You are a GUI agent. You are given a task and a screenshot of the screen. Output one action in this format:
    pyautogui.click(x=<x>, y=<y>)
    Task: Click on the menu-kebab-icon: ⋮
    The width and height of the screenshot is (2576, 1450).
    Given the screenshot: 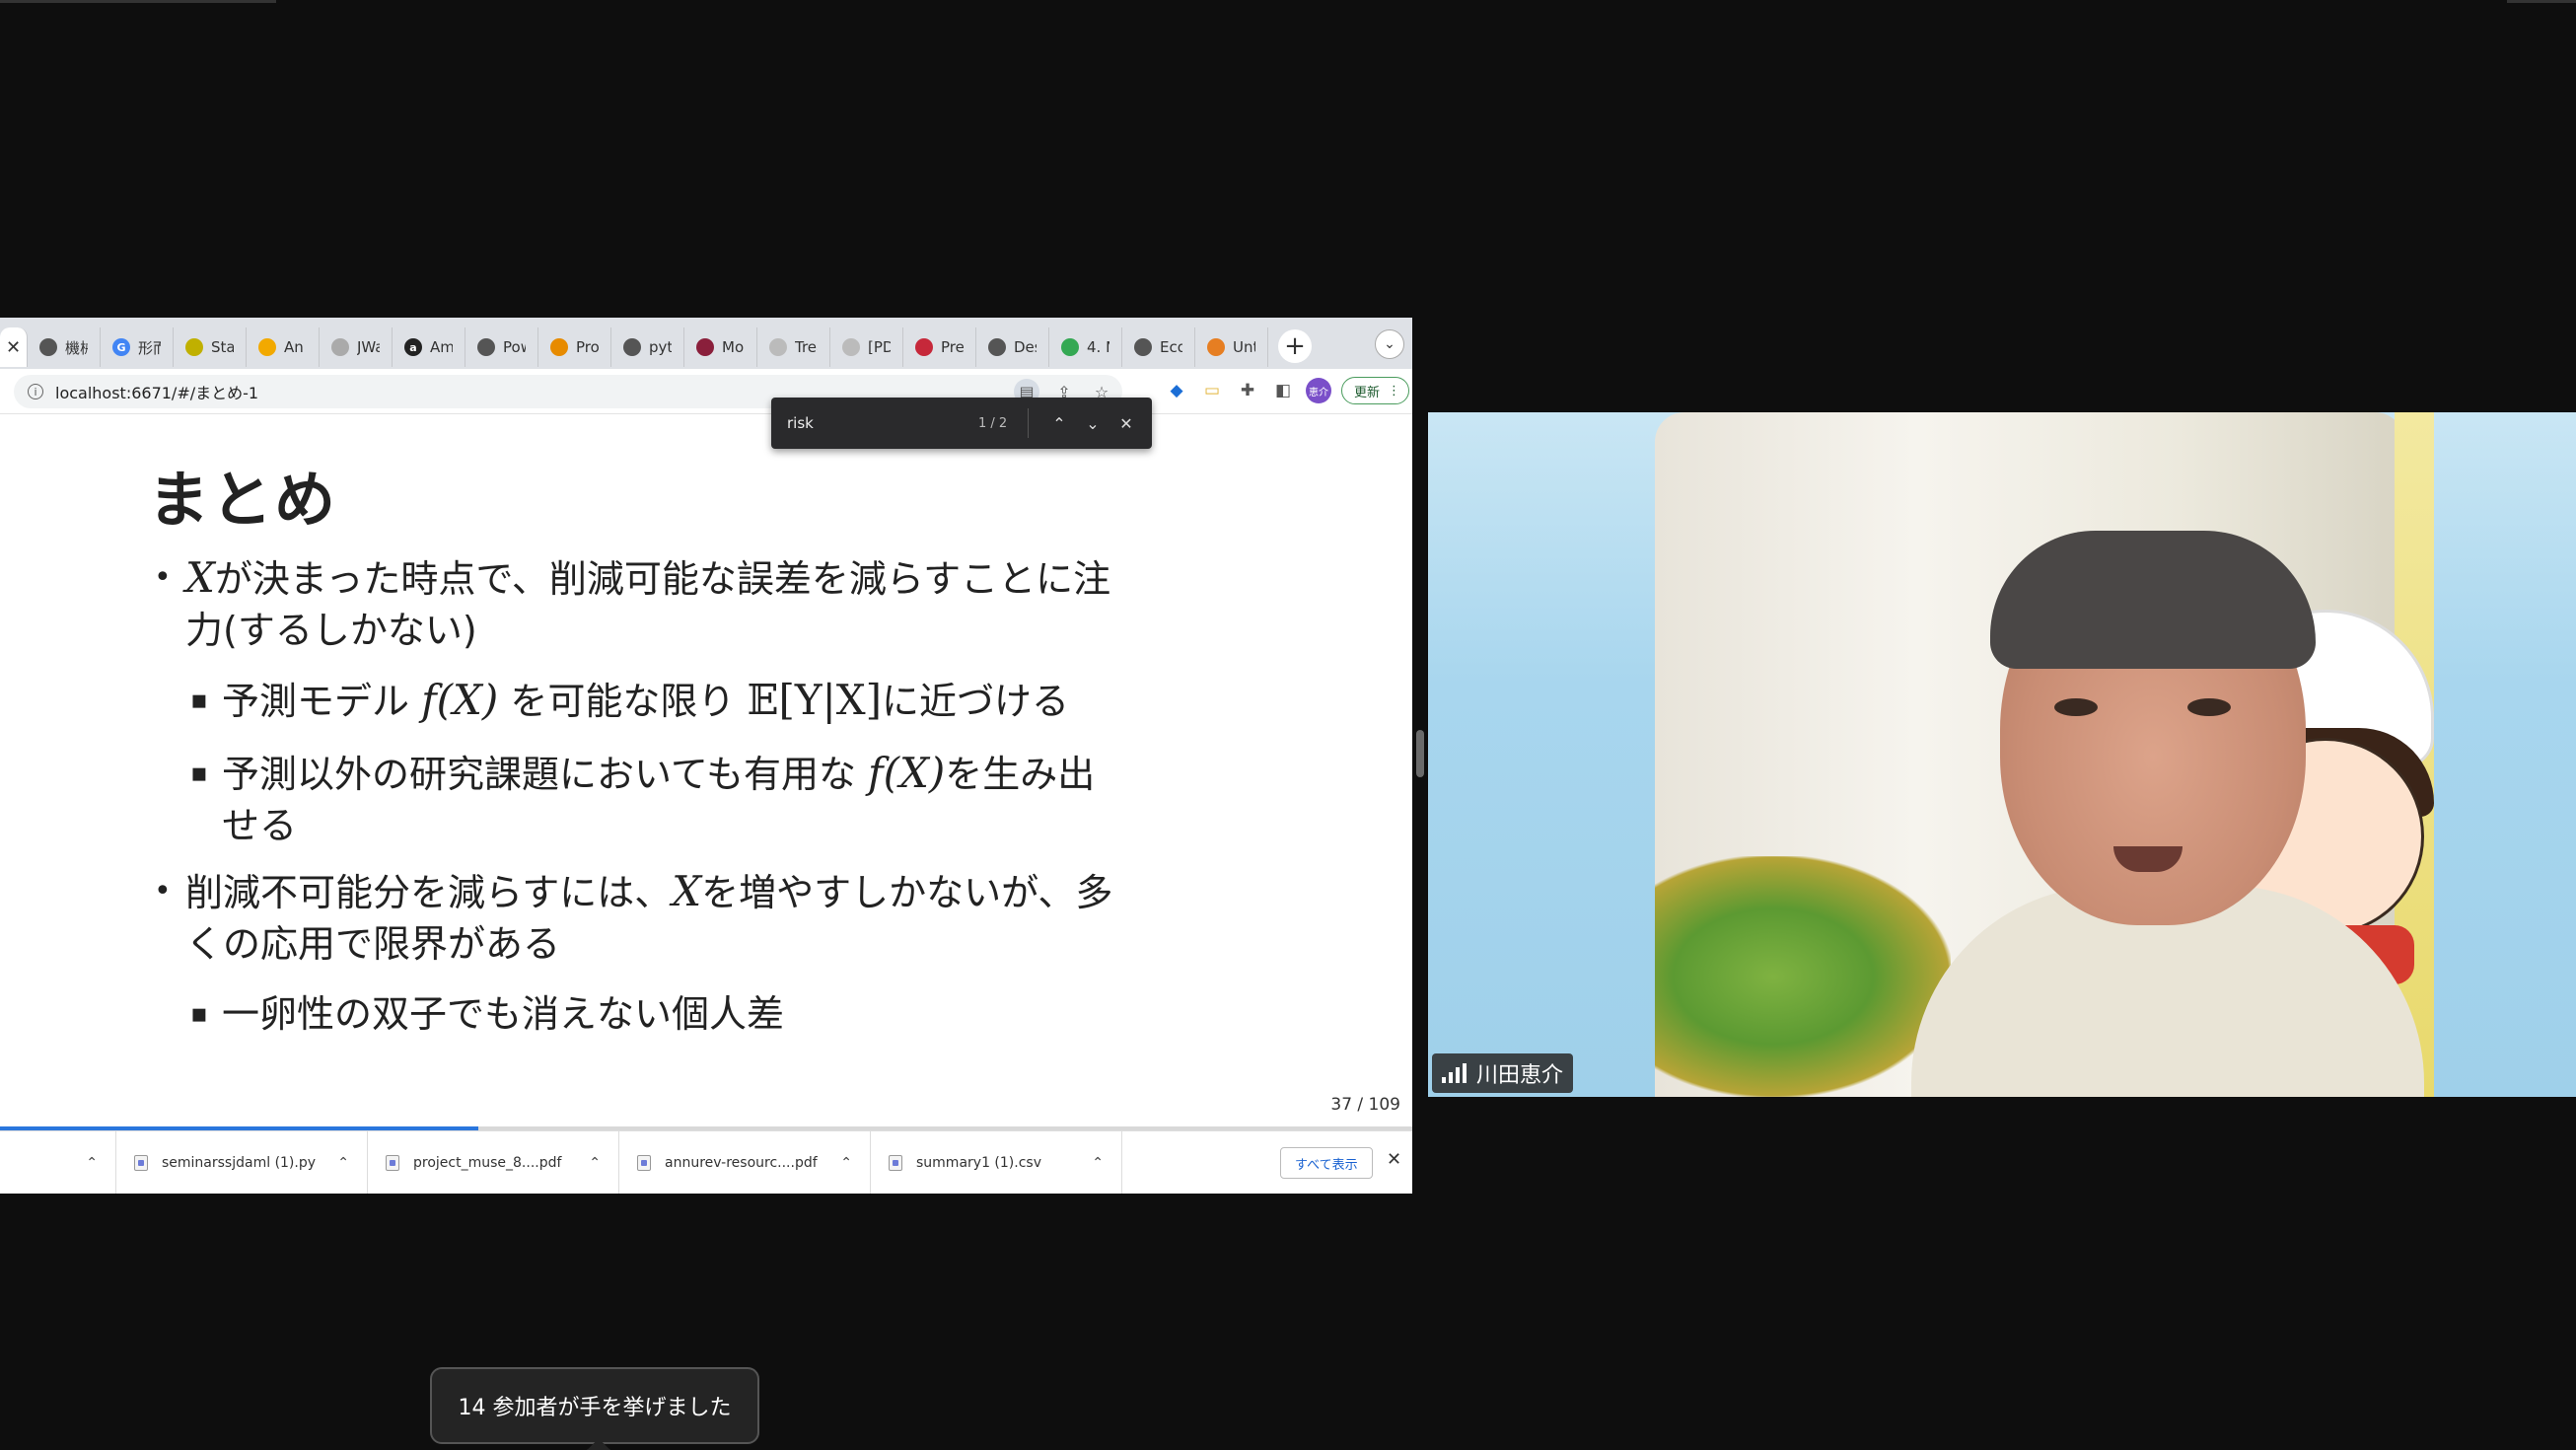 What is the action you would take?
    pyautogui.click(x=1394, y=391)
    